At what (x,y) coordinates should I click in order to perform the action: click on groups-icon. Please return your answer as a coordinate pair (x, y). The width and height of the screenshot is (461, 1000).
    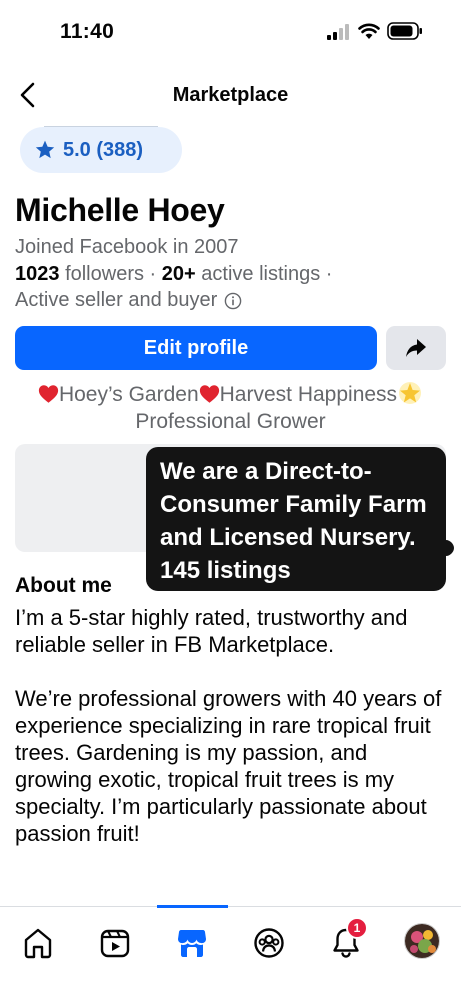
    Looking at the image, I should click on (269, 943).